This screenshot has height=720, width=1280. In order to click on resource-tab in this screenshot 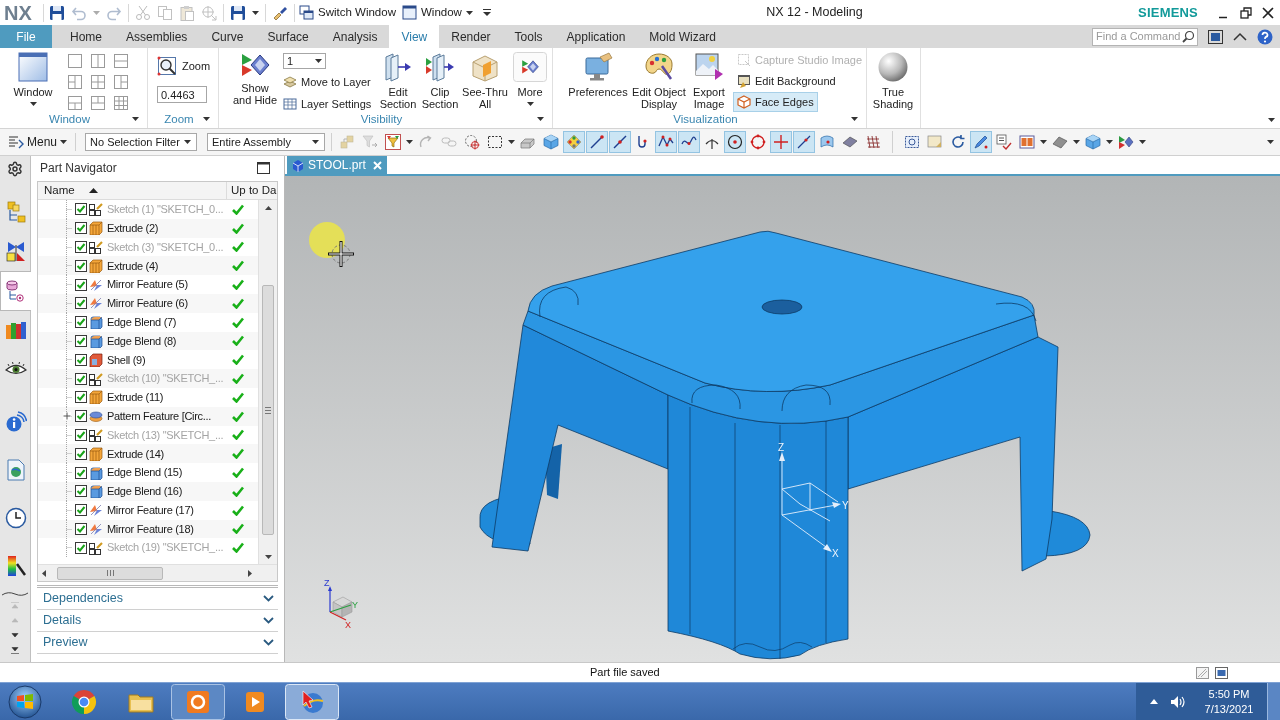, I will do `click(15, 291)`.